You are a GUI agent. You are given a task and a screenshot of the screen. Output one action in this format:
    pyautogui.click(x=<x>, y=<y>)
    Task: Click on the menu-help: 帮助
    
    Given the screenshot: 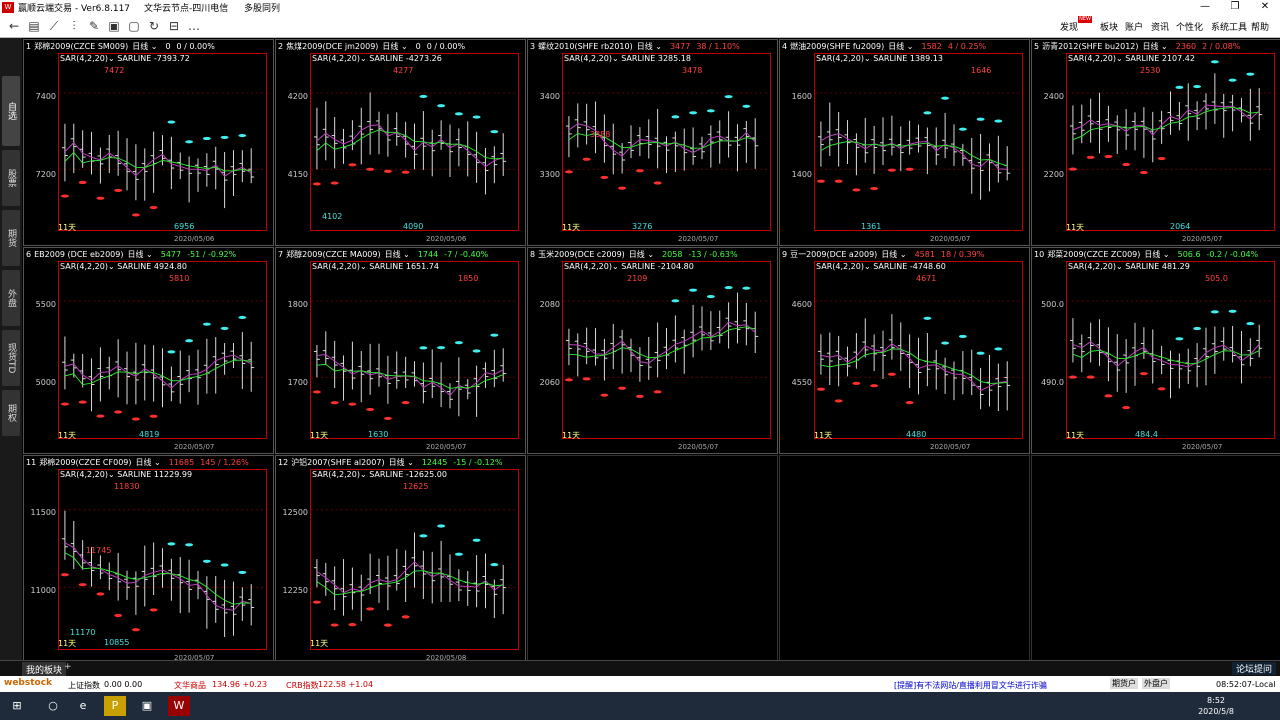 What is the action you would take?
    pyautogui.click(x=1260, y=26)
    